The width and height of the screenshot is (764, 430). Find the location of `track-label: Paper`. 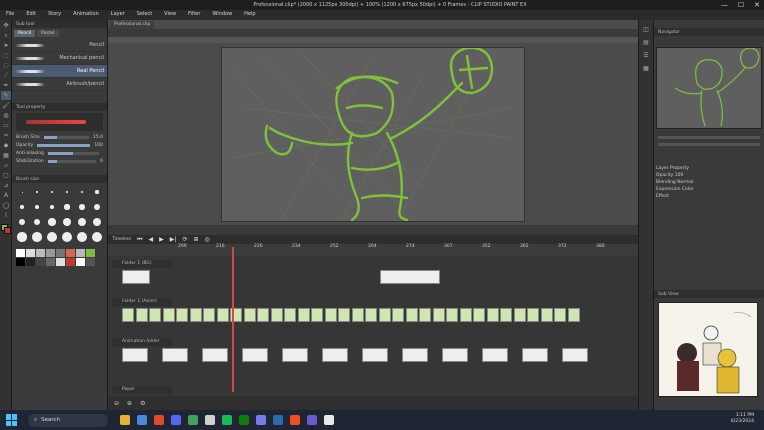

track-label: Paper is located at coordinates (142, 390).